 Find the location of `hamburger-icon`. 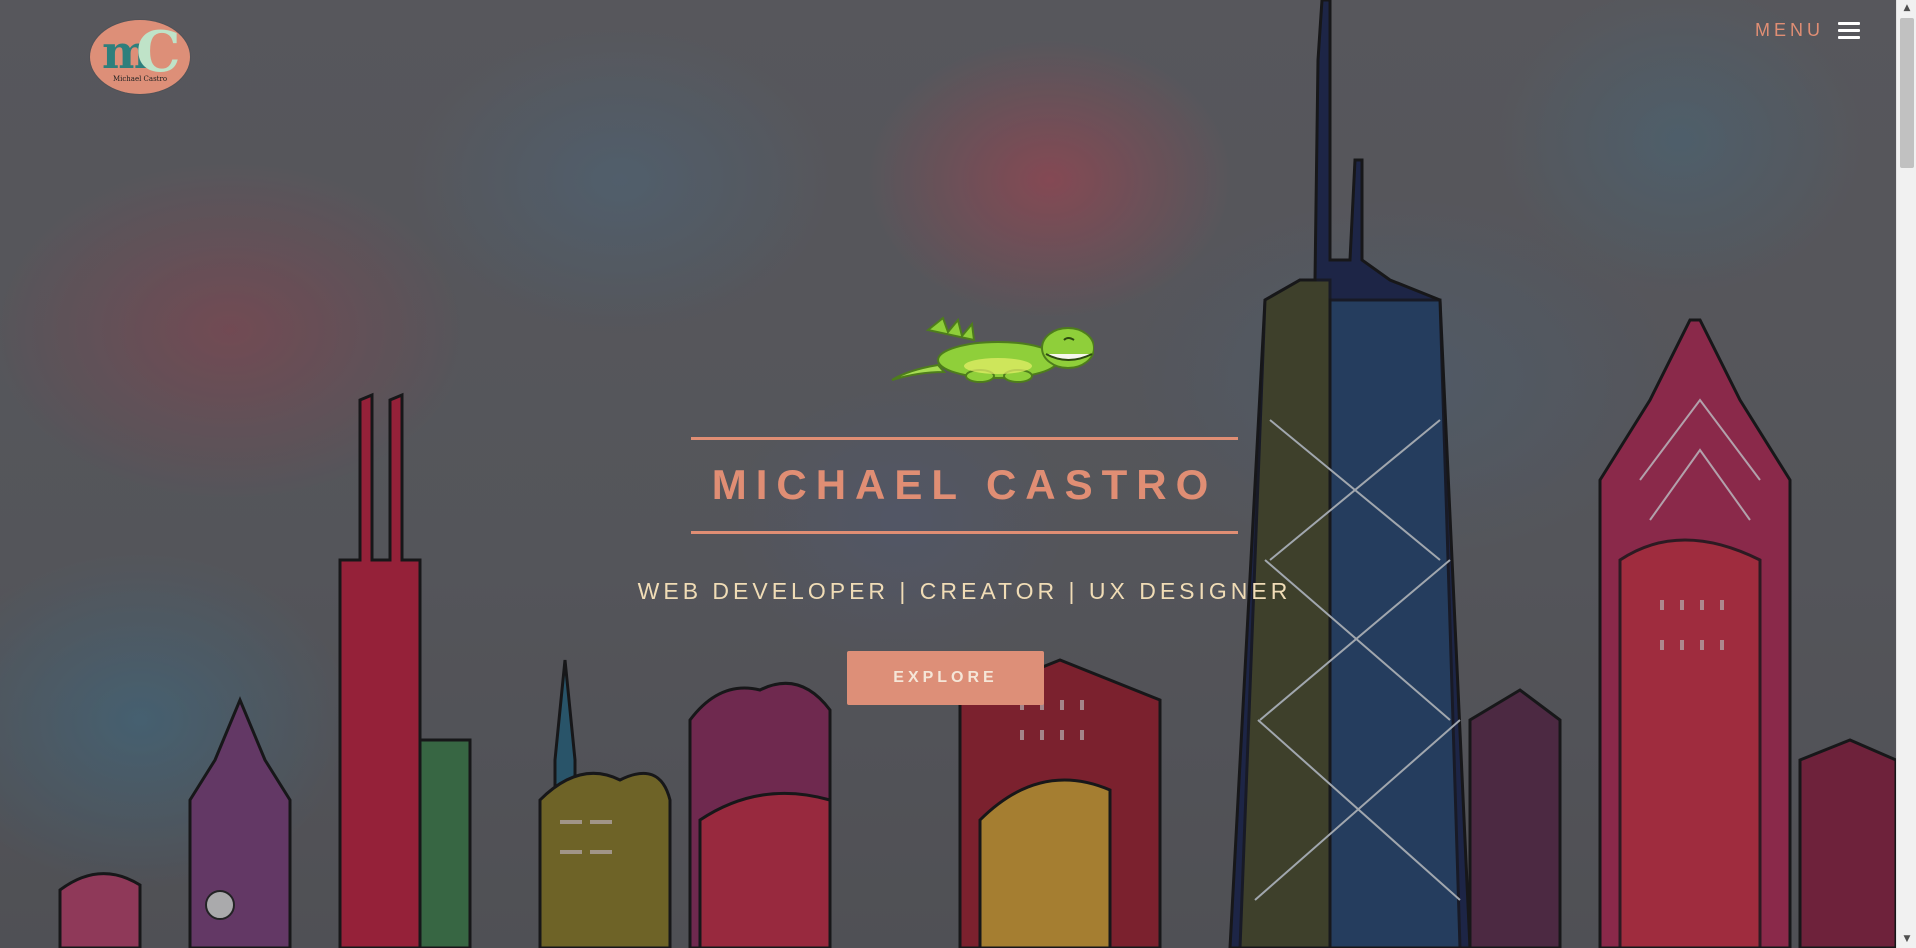

hamburger-icon is located at coordinates (1849, 30).